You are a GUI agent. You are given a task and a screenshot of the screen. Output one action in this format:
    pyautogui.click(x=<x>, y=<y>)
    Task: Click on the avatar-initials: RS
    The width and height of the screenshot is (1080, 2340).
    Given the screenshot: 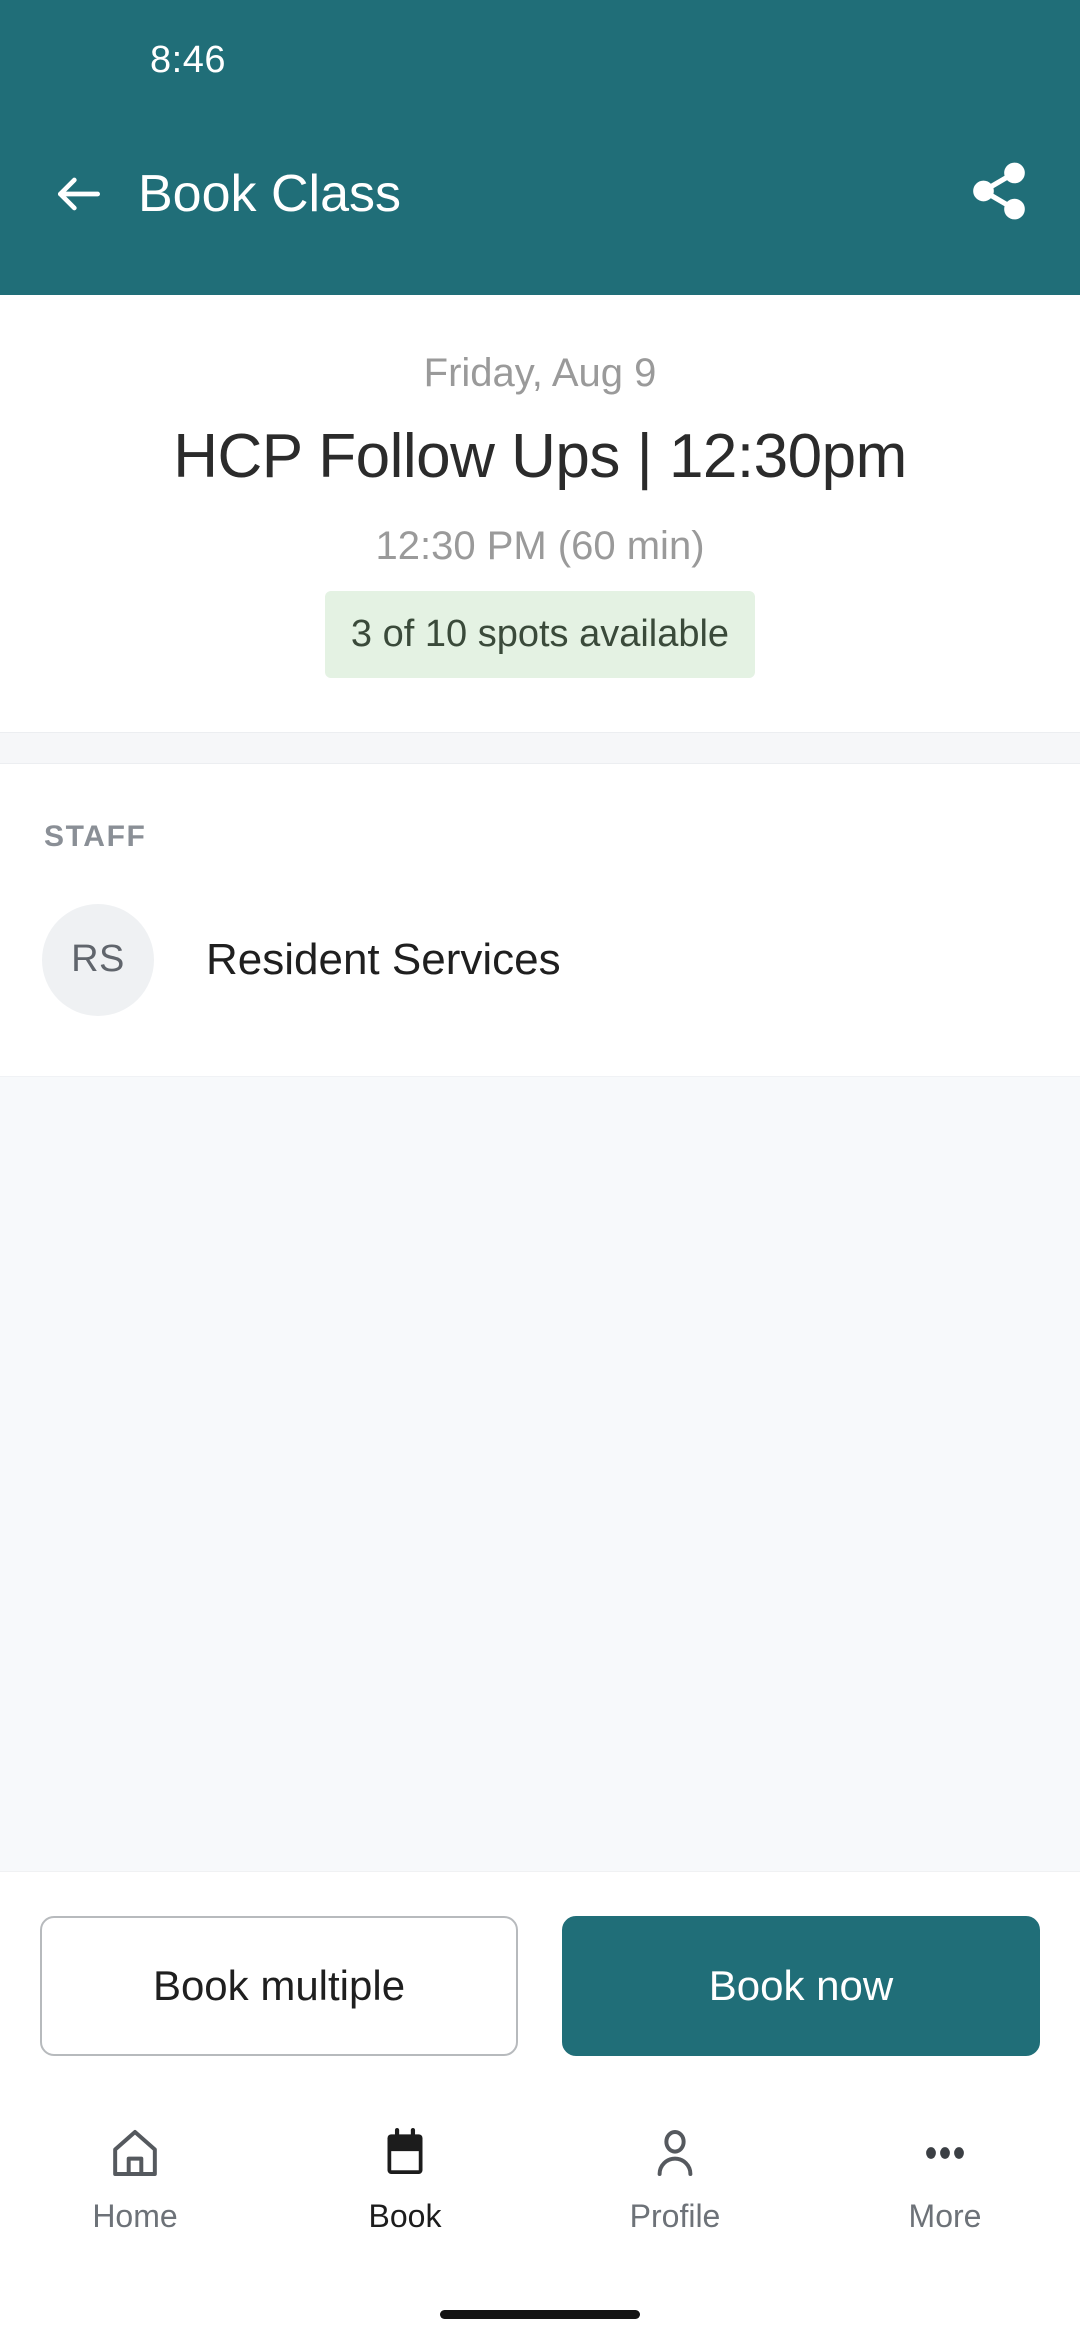 What is the action you would take?
    pyautogui.click(x=98, y=959)
    